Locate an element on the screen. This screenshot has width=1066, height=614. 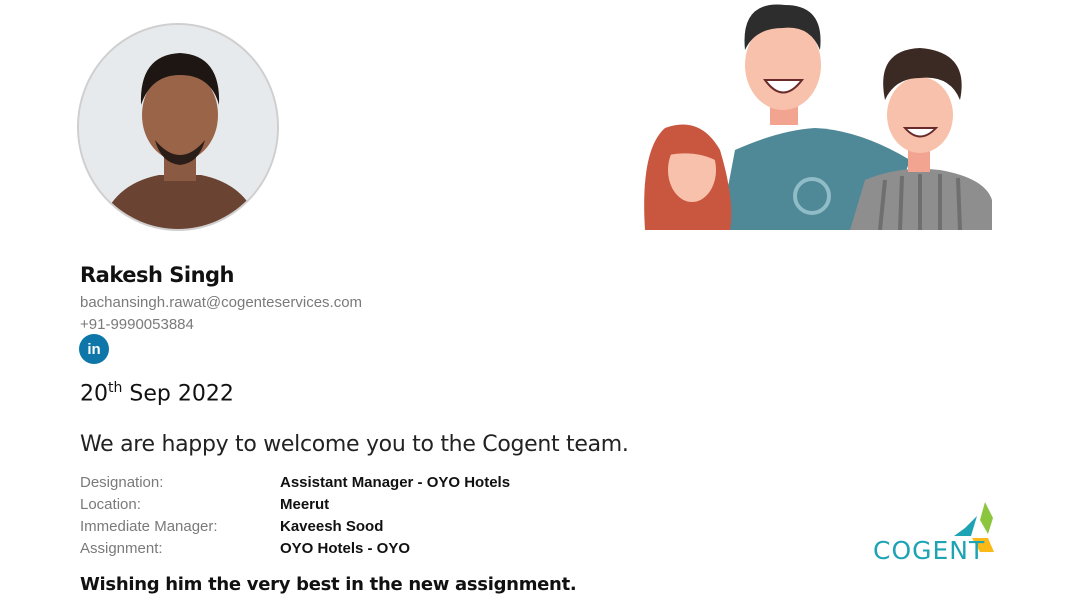
profile-photo is located at coordinates (178, 127).